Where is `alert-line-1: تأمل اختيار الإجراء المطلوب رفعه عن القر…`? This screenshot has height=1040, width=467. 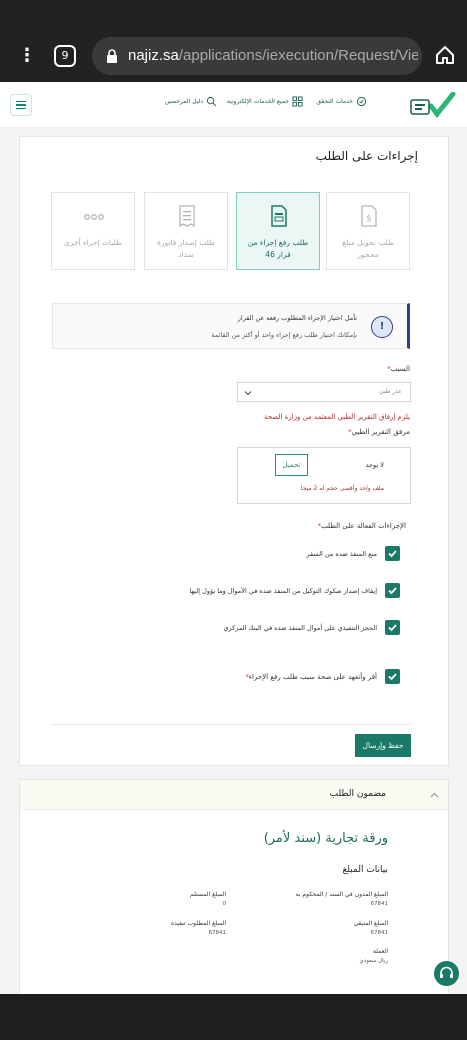 alert-line-1: تأمل اختيار الإجراء المطلوب رفعه عن القر… is located at coordinates (297, 318).